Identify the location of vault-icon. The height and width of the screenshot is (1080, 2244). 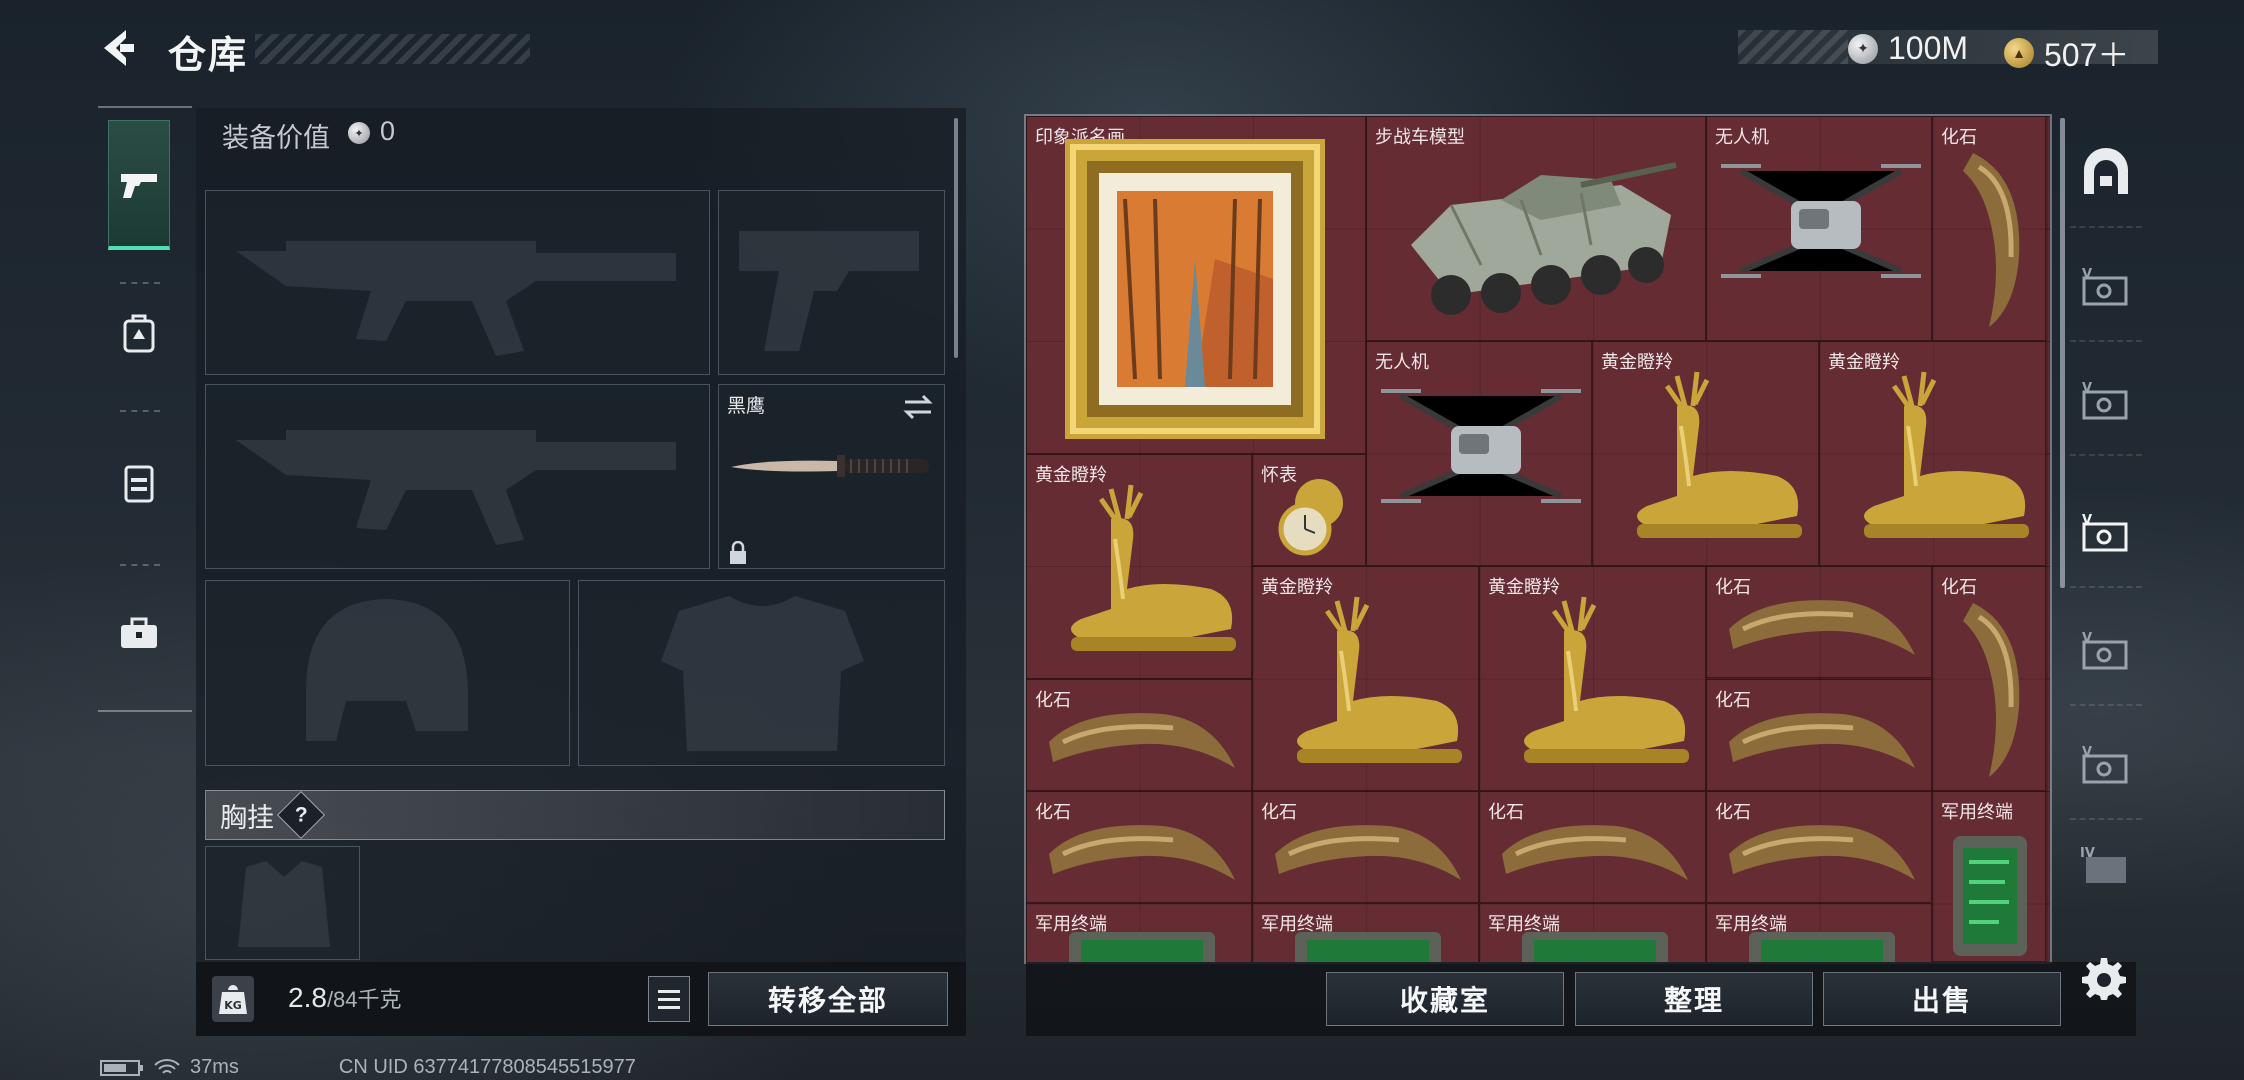
(2106, 171).